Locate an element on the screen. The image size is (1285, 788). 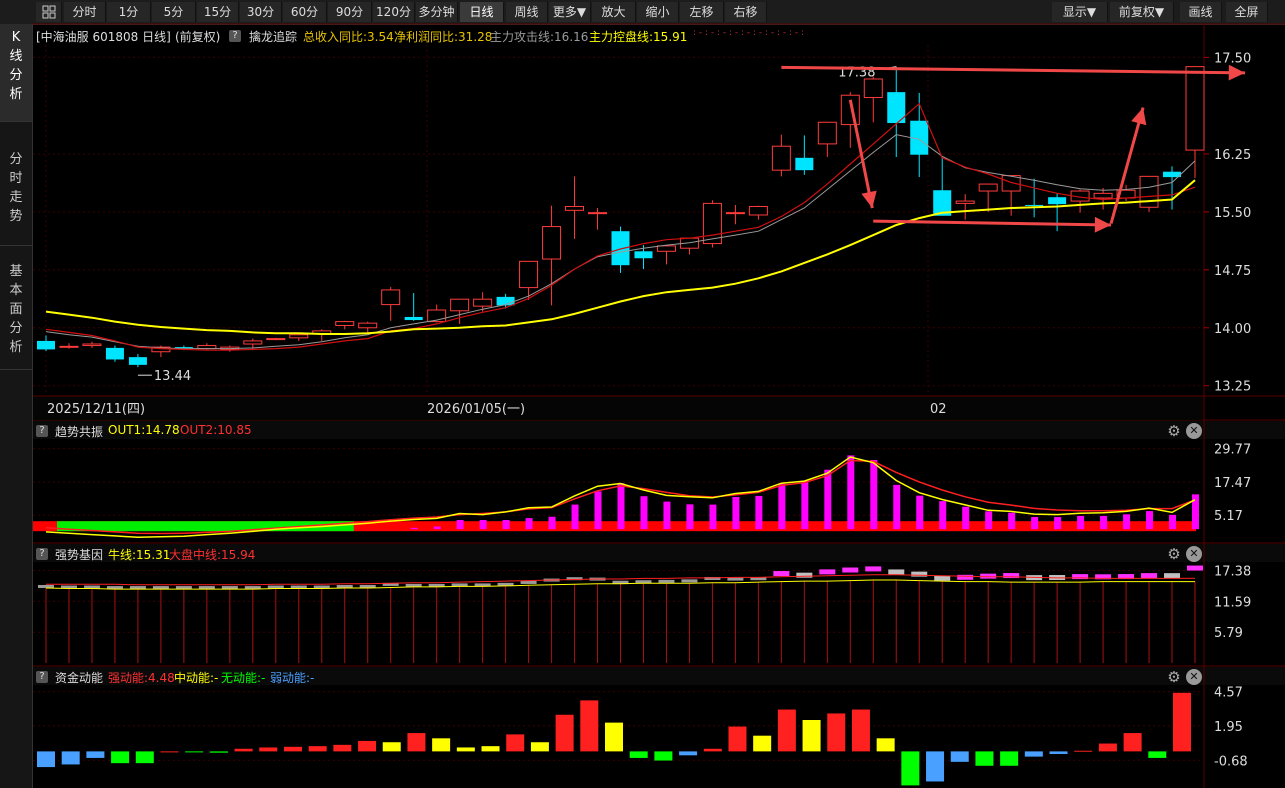
trend-tick-label: 5.17 is located at coordinates (1228, 516).